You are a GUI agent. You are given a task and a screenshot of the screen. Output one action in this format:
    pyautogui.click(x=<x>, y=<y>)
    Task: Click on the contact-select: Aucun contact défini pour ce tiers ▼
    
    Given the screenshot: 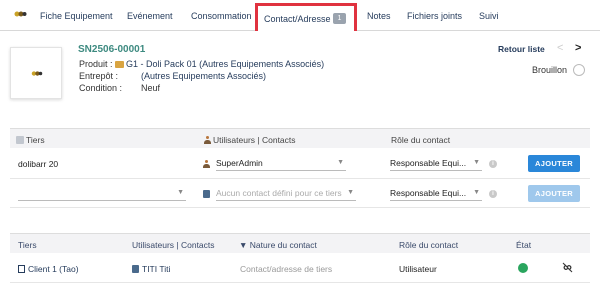 What is the action you would take?
    pyautogui.click(x=286, y=193)
    